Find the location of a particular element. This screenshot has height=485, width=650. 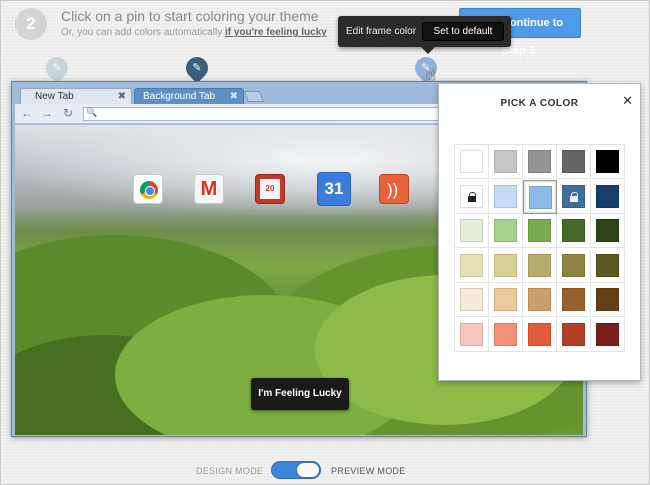

swatch-grid is located at coordinates (540, 248).